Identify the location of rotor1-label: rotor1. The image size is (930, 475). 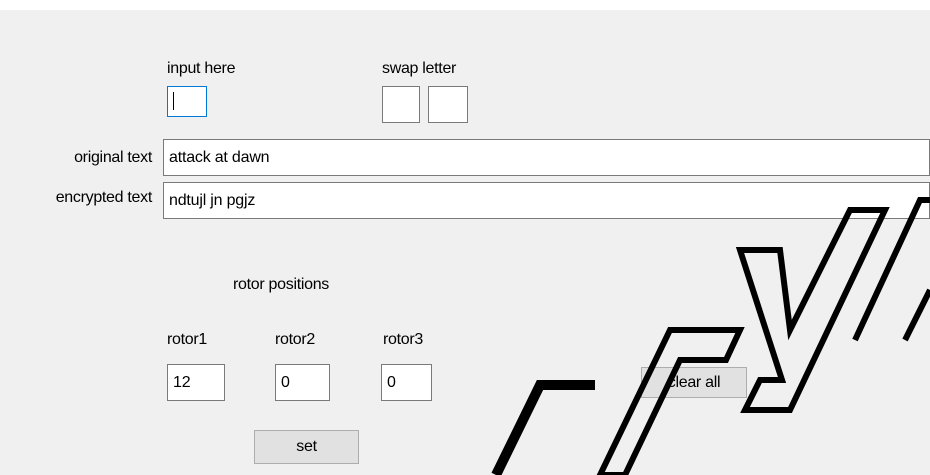
(187, 339).